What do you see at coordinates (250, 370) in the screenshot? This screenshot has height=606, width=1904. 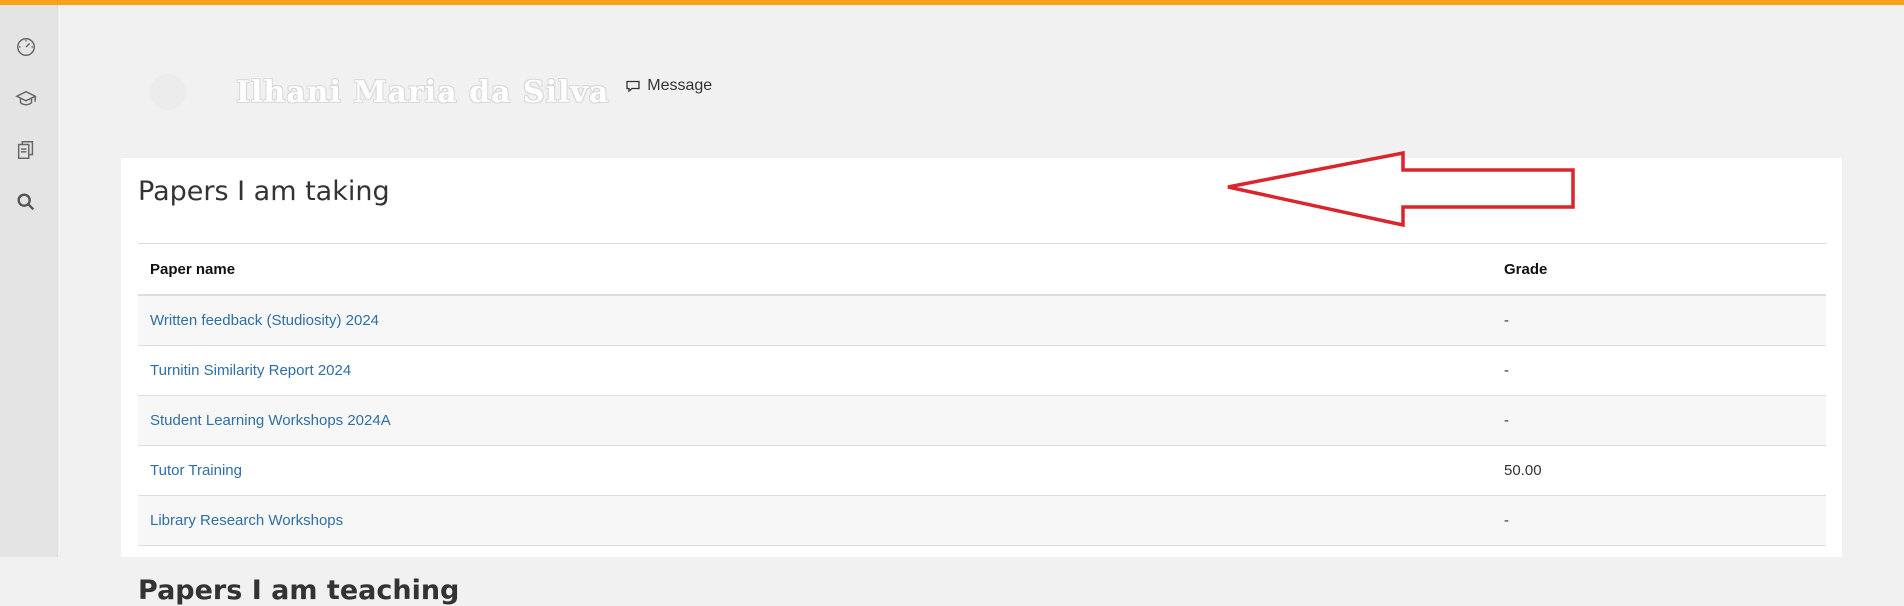 I see `paper-link: Turnitin Similarity Report 2024` at bounding box center [250, 370].